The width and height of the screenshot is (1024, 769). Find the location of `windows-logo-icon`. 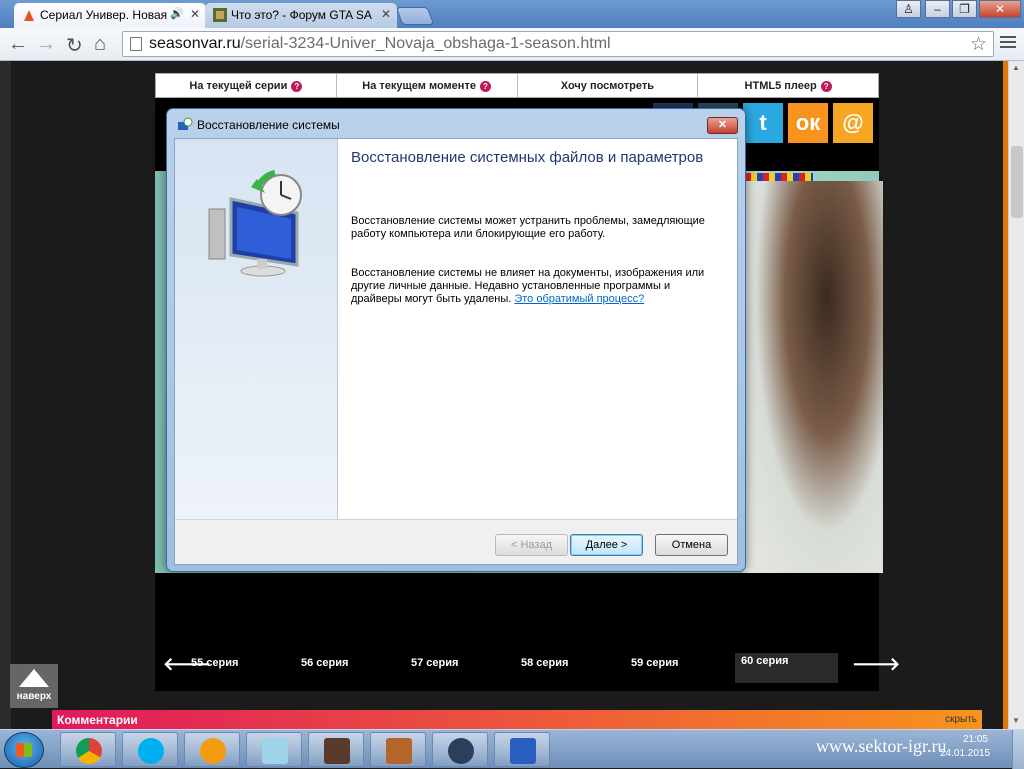

windows-logo-icon is located at coordinates (24, 750).